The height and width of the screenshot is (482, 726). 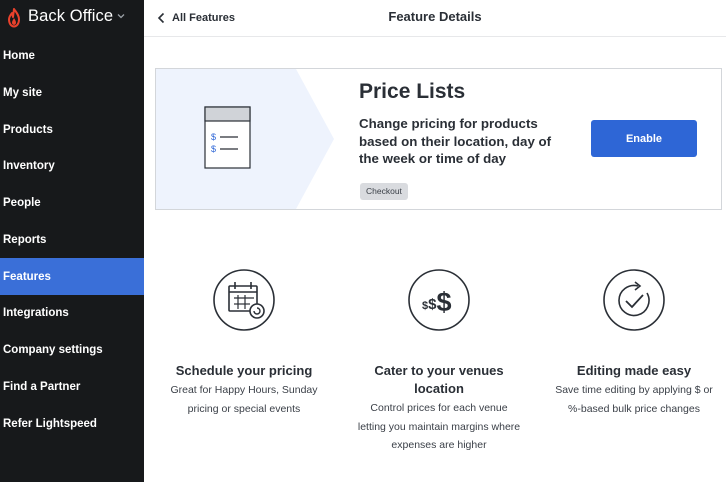 What do you see at coordinates (412, 91) in the screenshot?
I see `feature-title: Price Lists` at bounding box center [412, 91].